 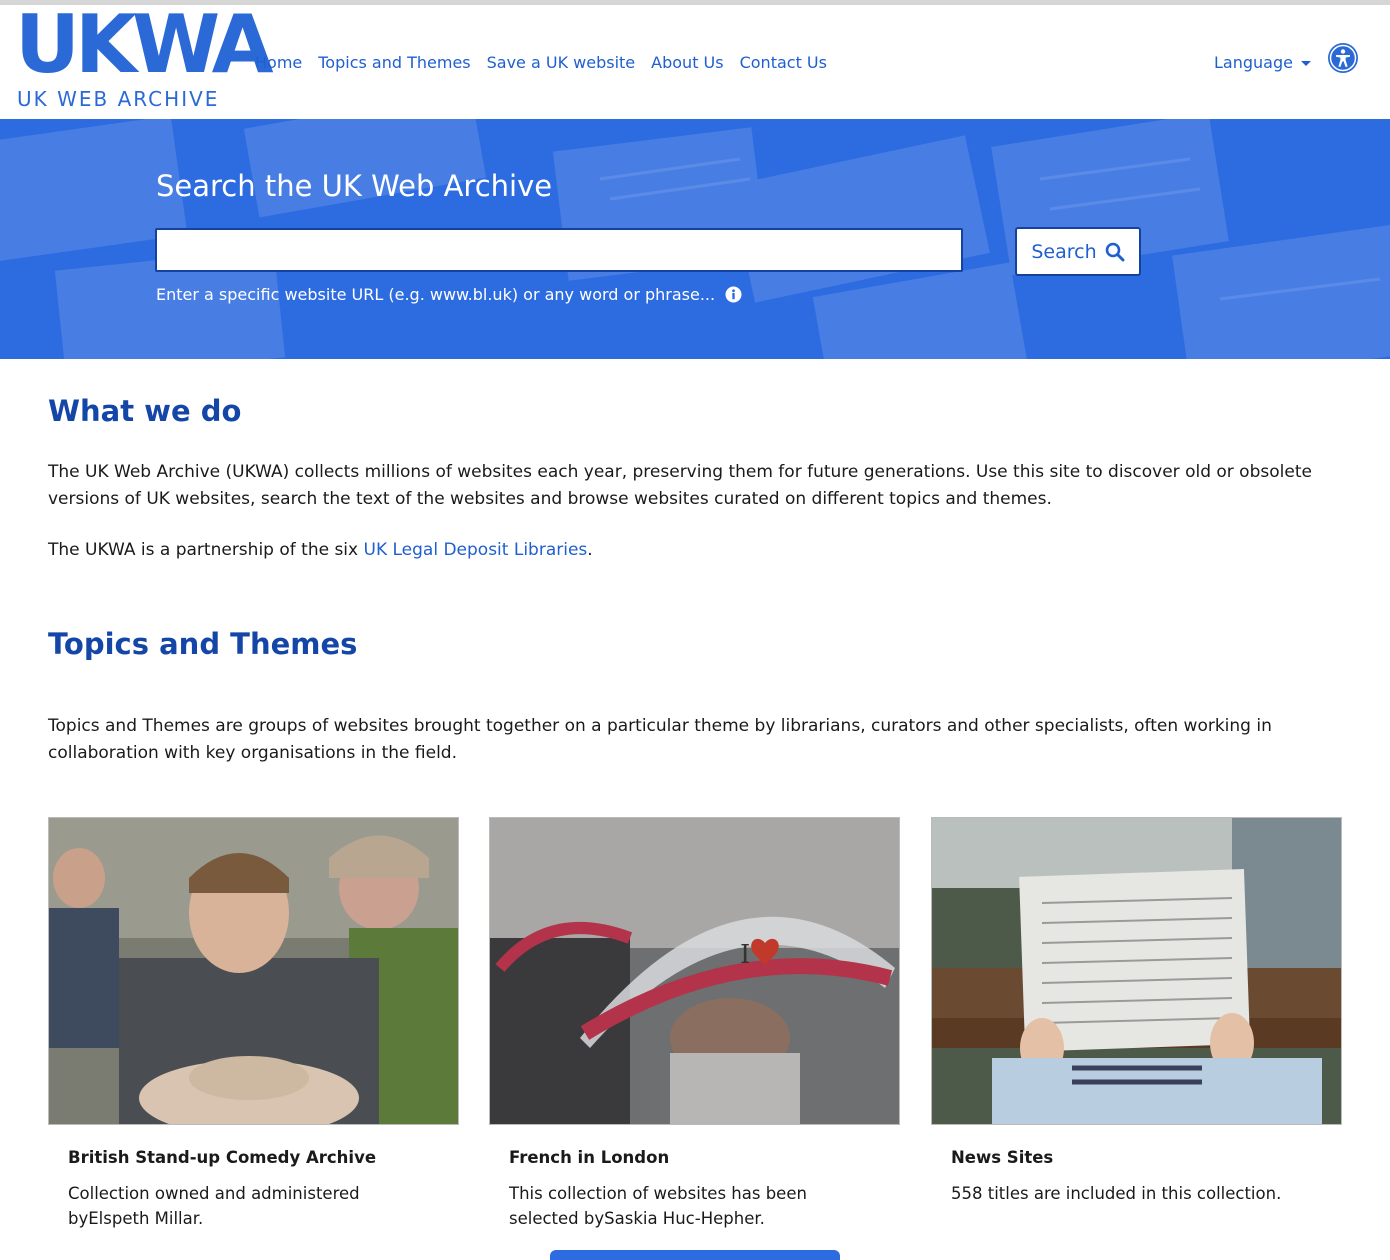 What do you see at coordinates (687, 62) in the screenshot?
I see `nav-about-us: About Us` at bounding box center [687, 62].